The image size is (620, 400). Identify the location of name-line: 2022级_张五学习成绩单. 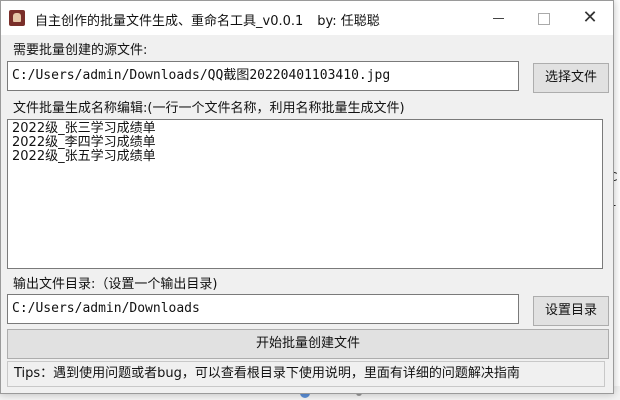
(84, 156).